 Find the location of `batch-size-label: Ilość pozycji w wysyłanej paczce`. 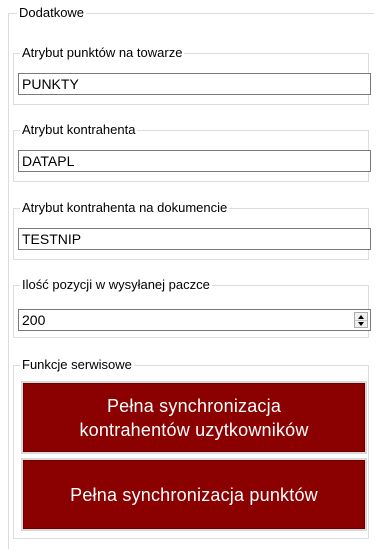

batch-size-label: Ilość pozycji w wysyłanej paczce is located at coordinates (116, 285).